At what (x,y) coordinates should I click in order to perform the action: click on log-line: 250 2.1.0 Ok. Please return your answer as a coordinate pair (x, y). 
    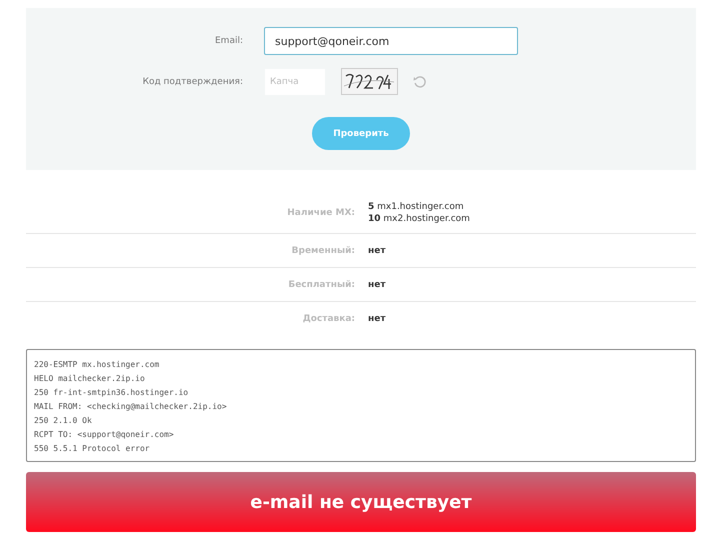
    Looking at the image, I should click on (63, 421).